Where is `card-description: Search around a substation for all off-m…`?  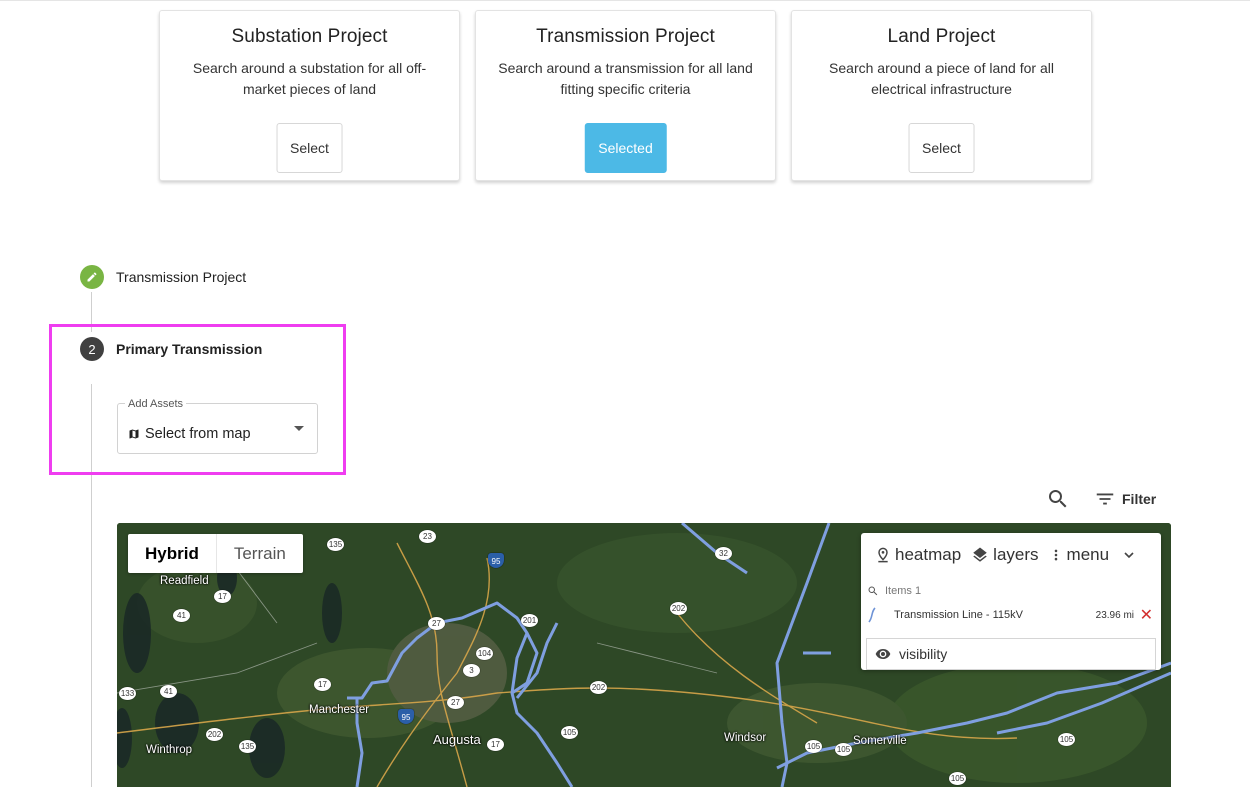
card-description: Search around a substation for all off-m… is located at coordinates (309, 78).